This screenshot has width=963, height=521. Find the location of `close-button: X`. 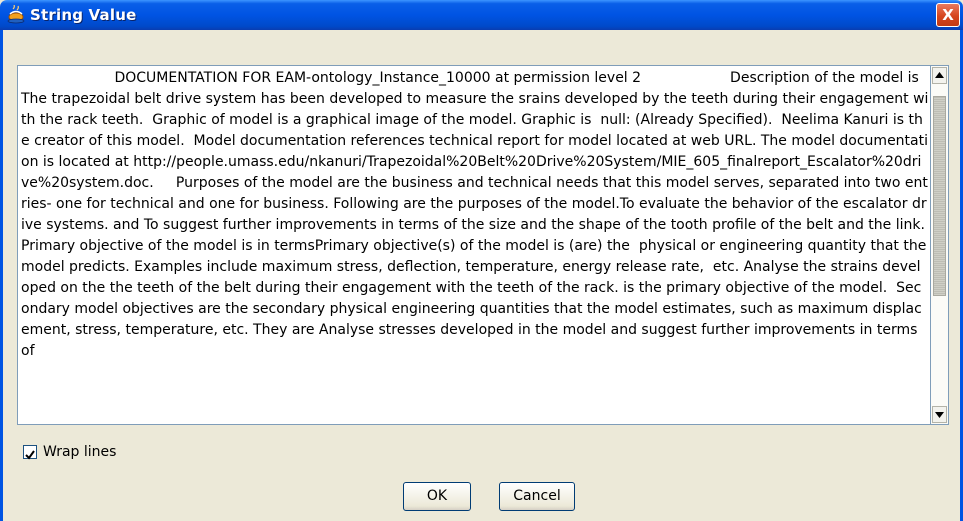

close-button: X is located at coordinates (948, 15).